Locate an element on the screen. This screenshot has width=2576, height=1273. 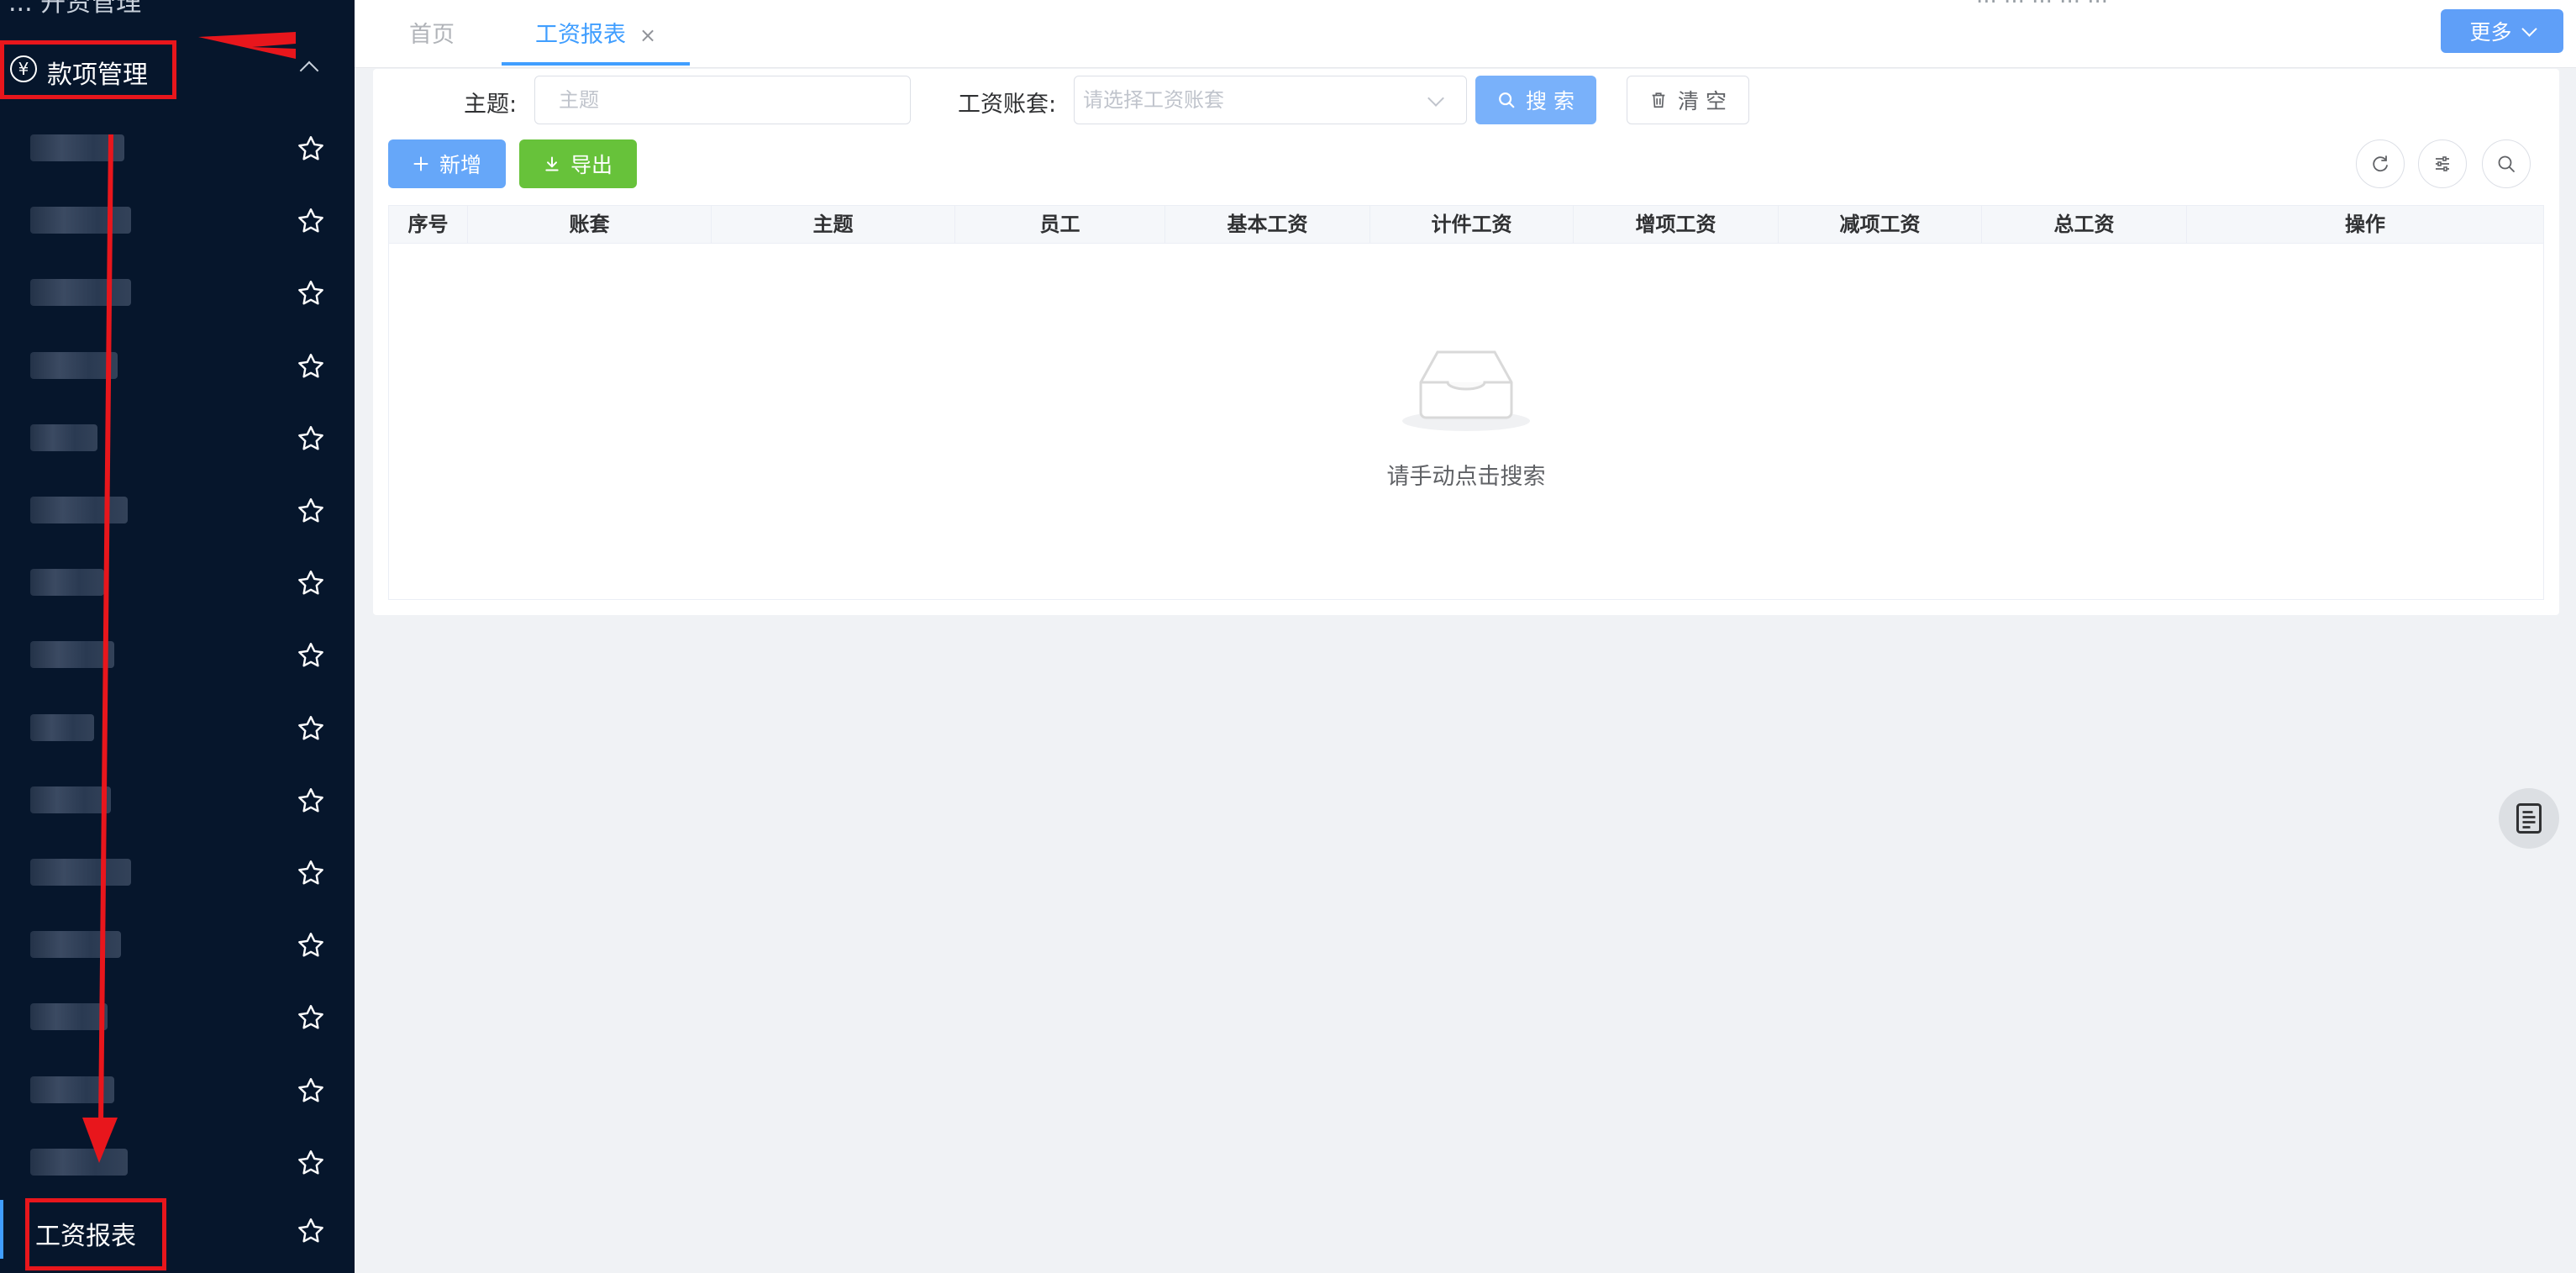
account-label: 工资账套: is located at coordinates (1007, 105).